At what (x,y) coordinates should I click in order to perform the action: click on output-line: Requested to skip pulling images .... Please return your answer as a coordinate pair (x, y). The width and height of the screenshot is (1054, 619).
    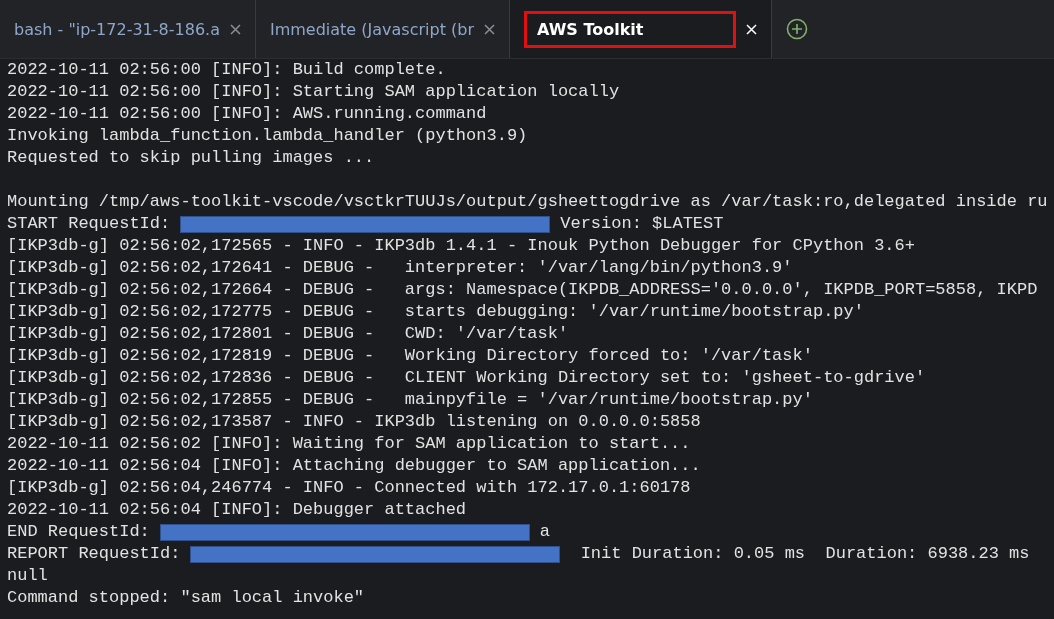
    Looking at the image, I should click on (191, 158).